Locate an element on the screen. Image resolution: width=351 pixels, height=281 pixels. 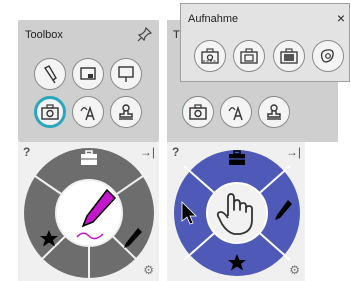
popup-title: Aufnahme is located at coordinates (213, 19).